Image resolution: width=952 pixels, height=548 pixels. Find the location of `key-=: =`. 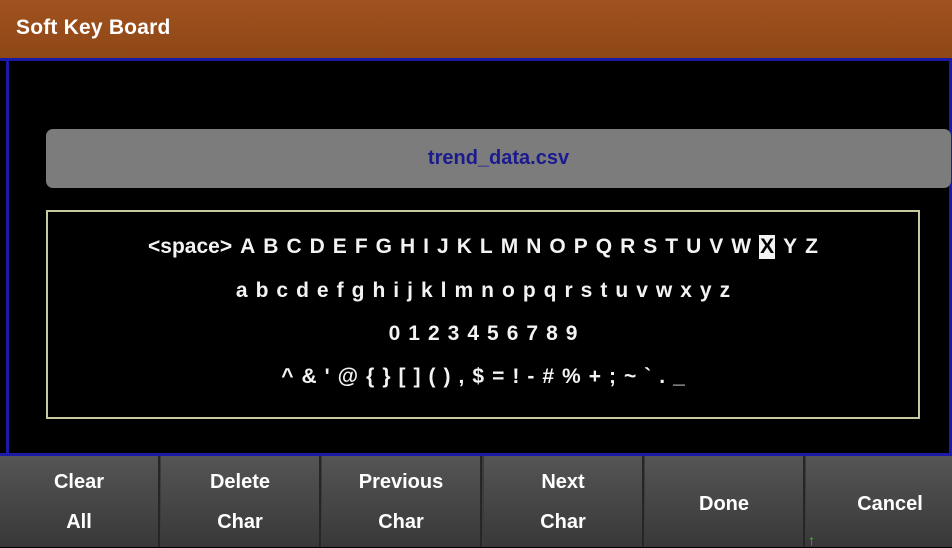

key-=: = is located at coordinates (498, 377).